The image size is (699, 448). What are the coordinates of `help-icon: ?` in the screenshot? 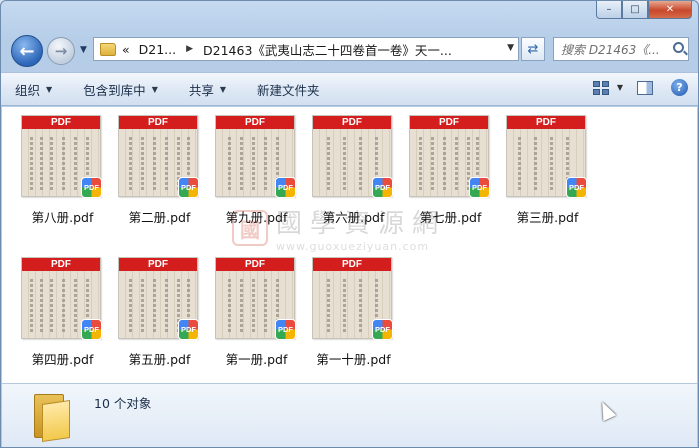 It's located at (679, 87).